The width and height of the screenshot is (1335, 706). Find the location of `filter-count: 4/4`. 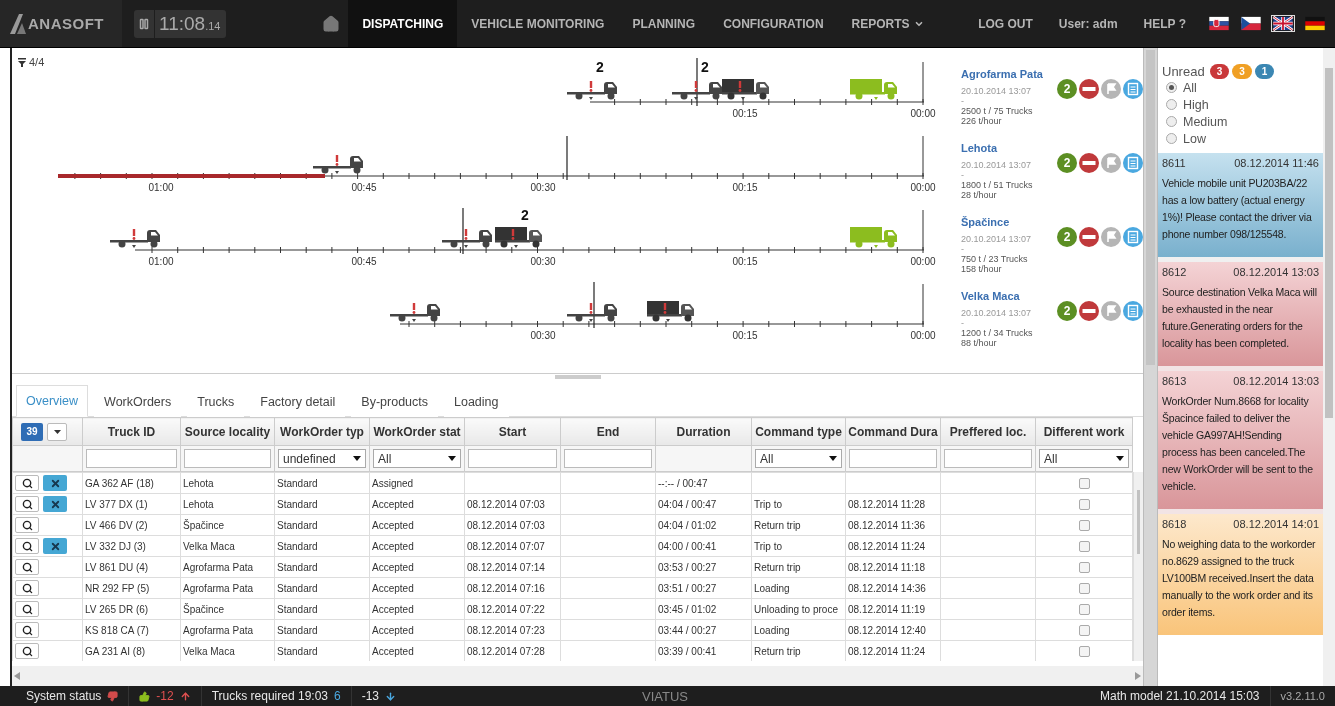

filter-count: 4/4 is located at coordinates (31, 62).